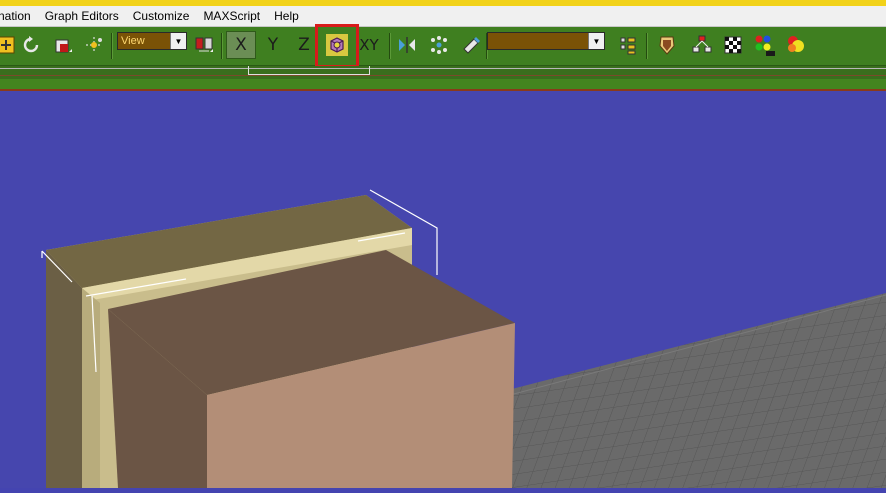  I want to click on menu-maxscript: MAXScript, so click(231, 16).